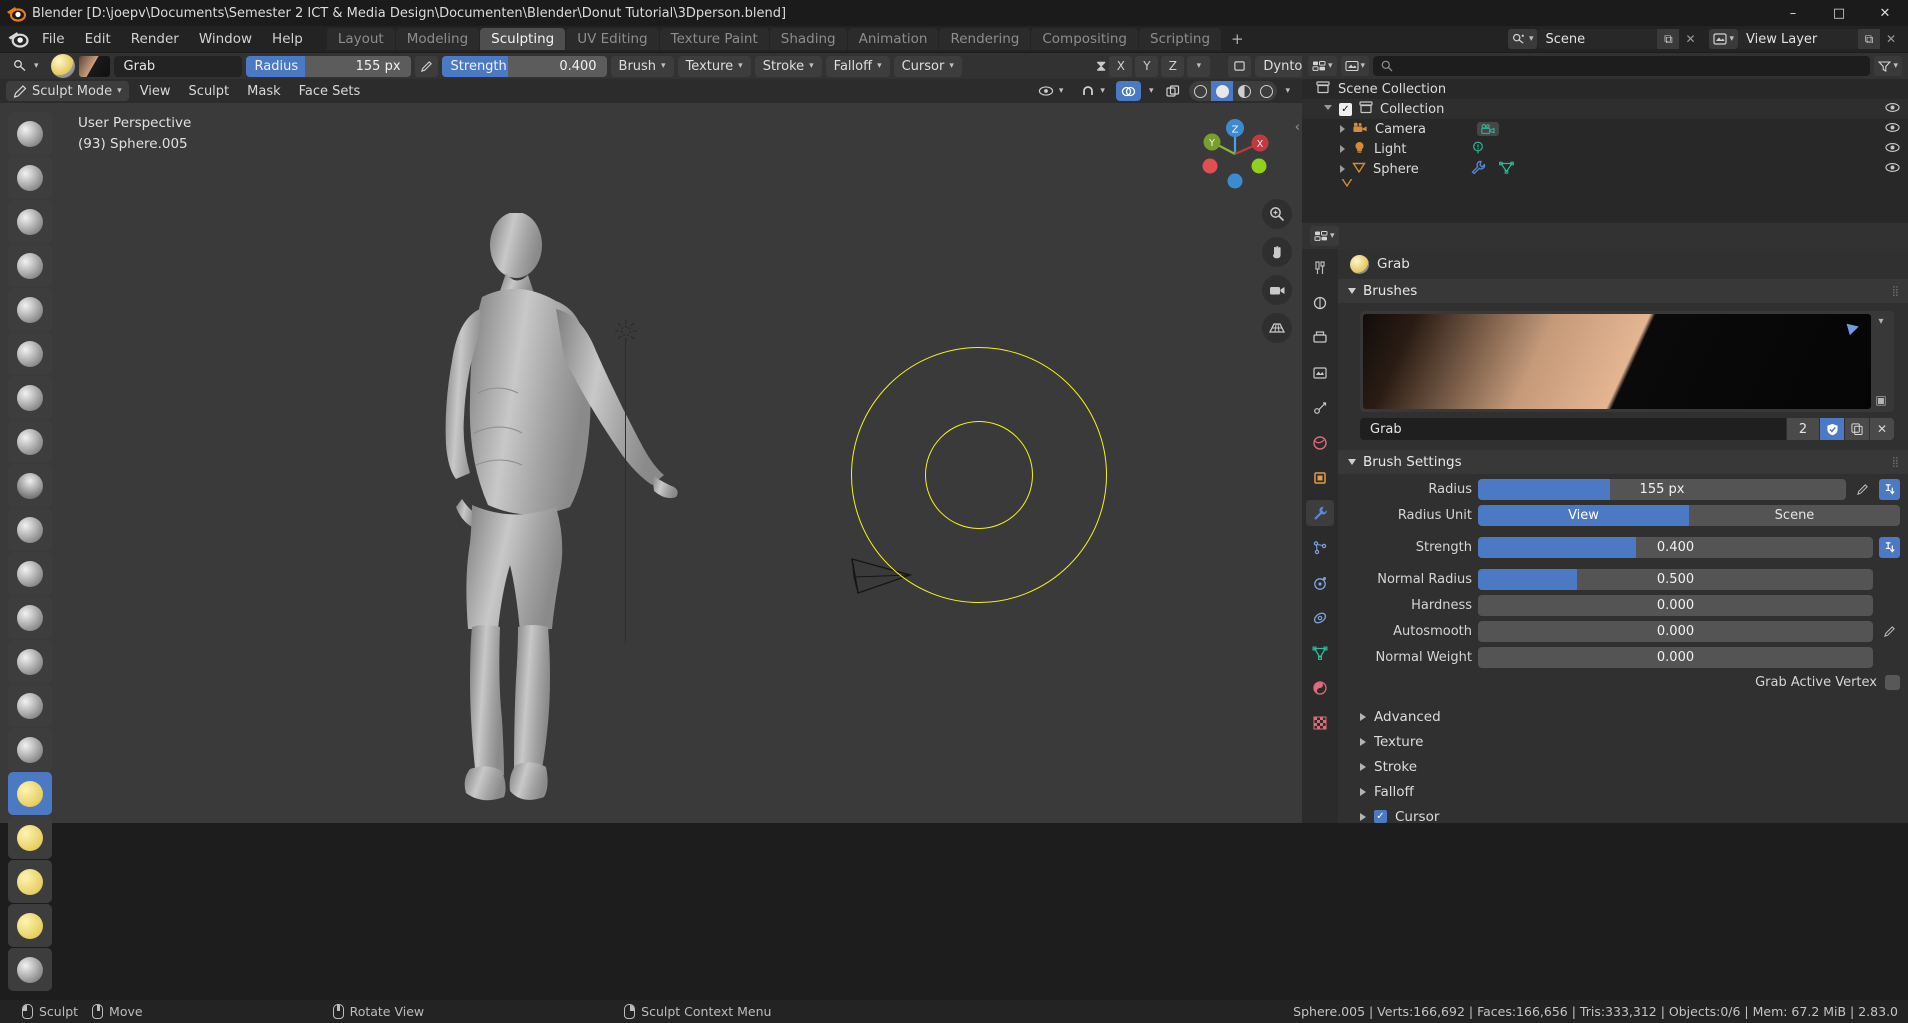 This screenshot has height=1023, width=1908. Describe the element at coordinates (1522, 39) in the screenshot. I see `scene-browse-icon: ▾` at that location.